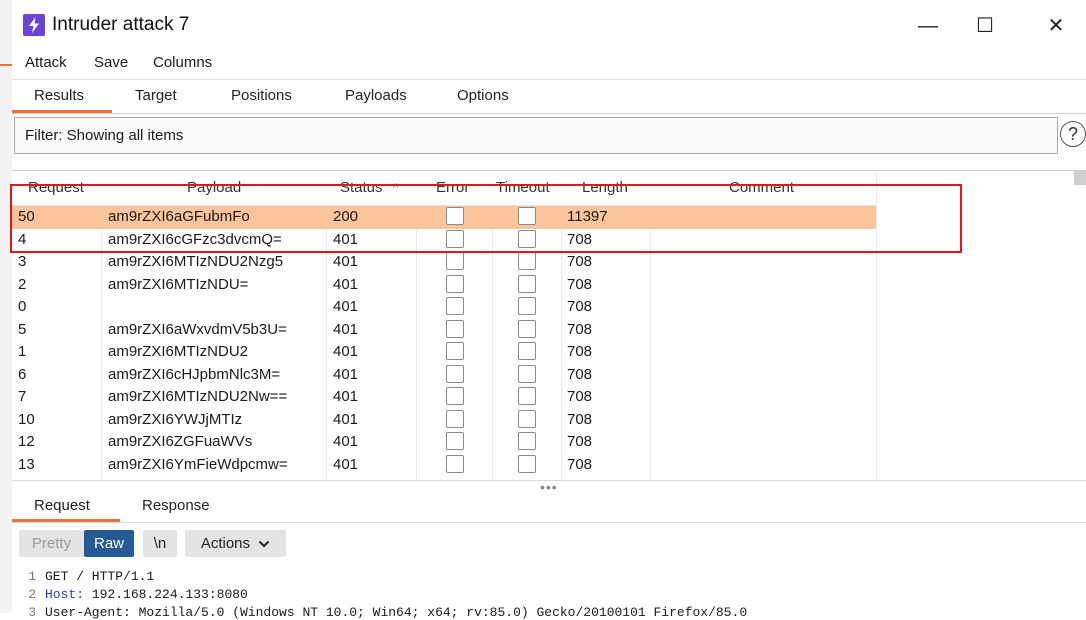 The height and width of the screenshot is (620, 1086). What do you see at coordinates (444, 465) in the screenshot?
I see `table-row: 13 am9rZXI6YmFieWdpcmw= 401 708` at bounding box center [444, 465].